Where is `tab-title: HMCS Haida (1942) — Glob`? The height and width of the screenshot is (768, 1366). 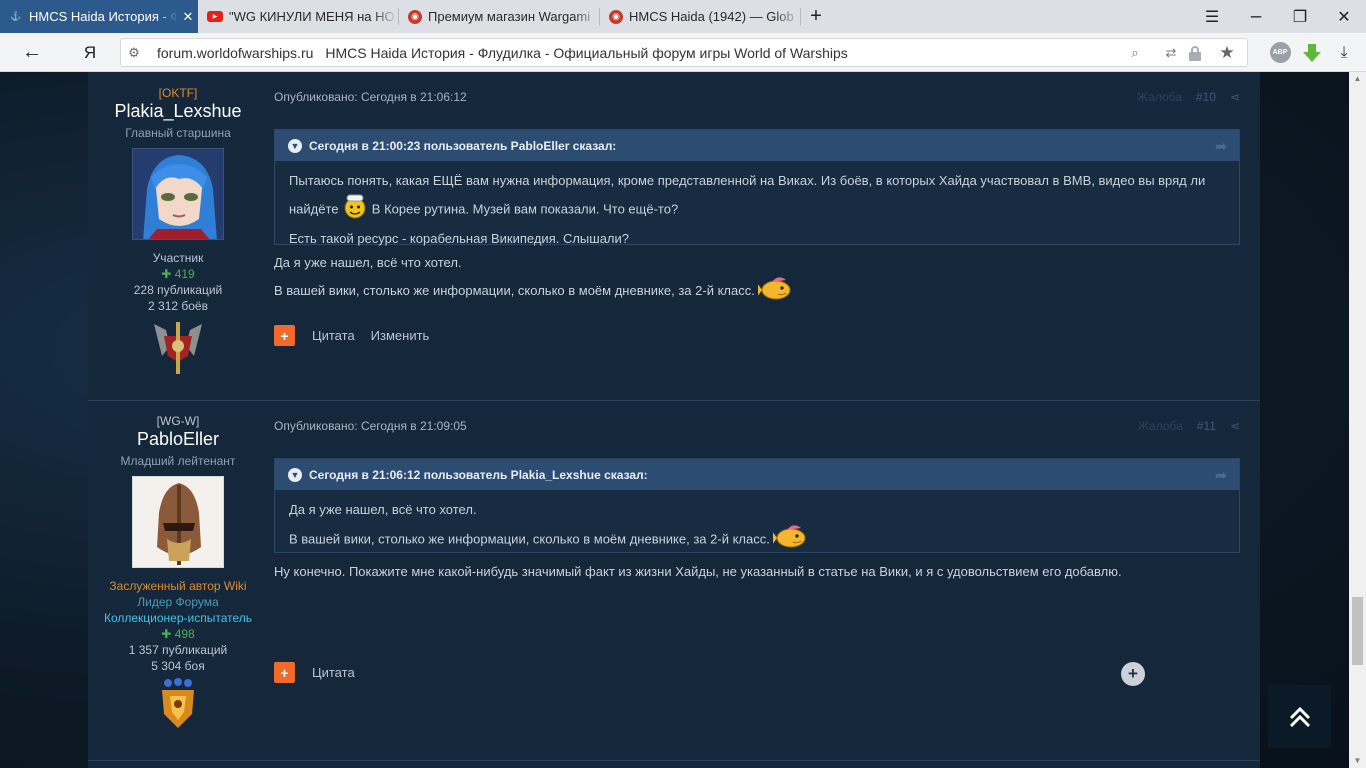
tab-title: HMCS Haida (1942) — Glob is located at coordinates (711, 16).